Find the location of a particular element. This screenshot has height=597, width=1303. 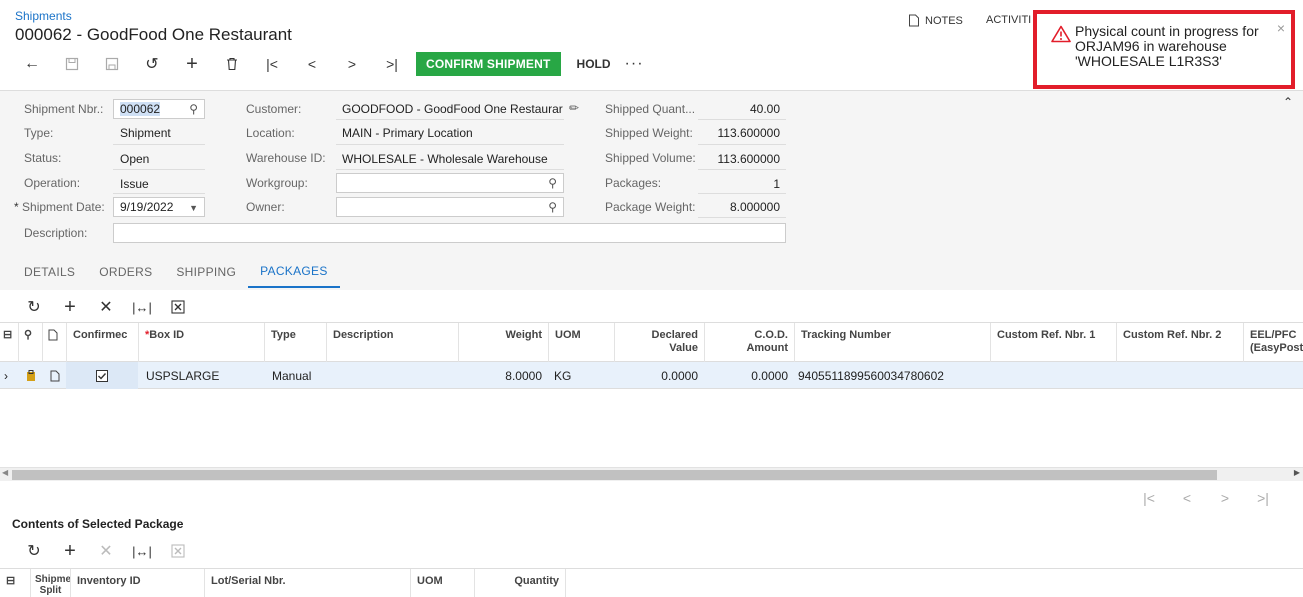

confirmed-checkbox is located at coordinates (102, 375).